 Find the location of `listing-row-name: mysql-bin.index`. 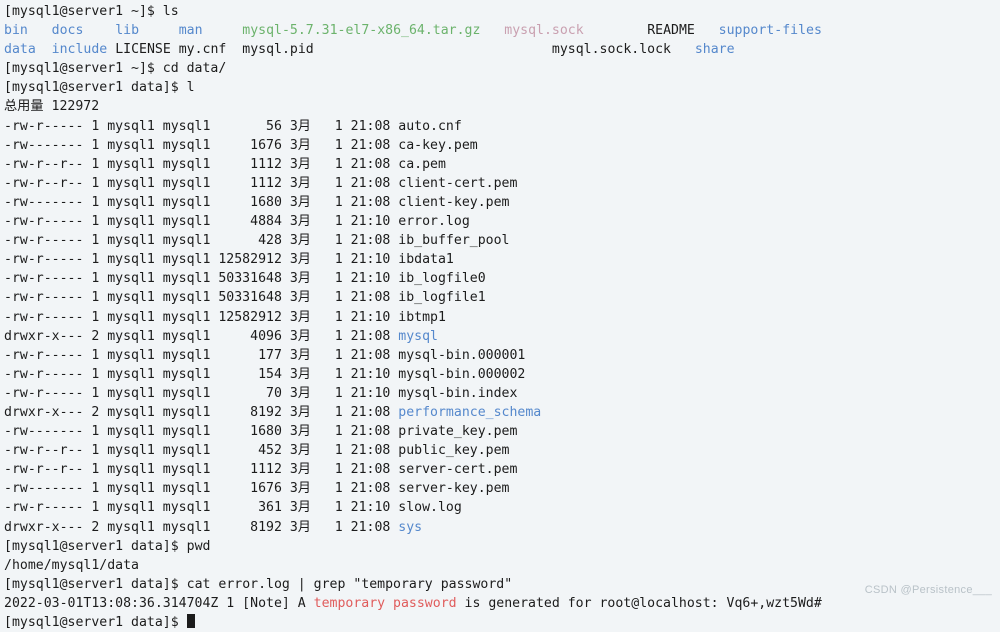

listing-row-name: mysql-bin.index is located at coordinates (458, 393).